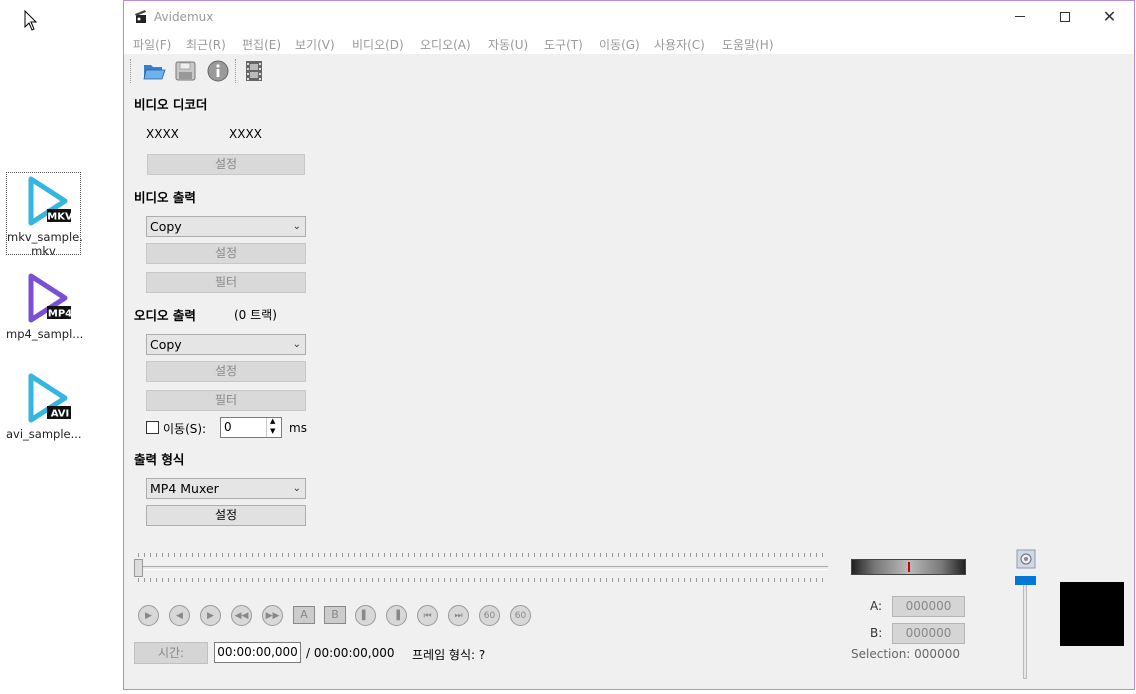 The width and height of the screenshot is (1136, 694). What do you see at coordinates (226, 282) in the screenshot?
I see `video-filter-button: 필터` at bounding box center [226, 282].